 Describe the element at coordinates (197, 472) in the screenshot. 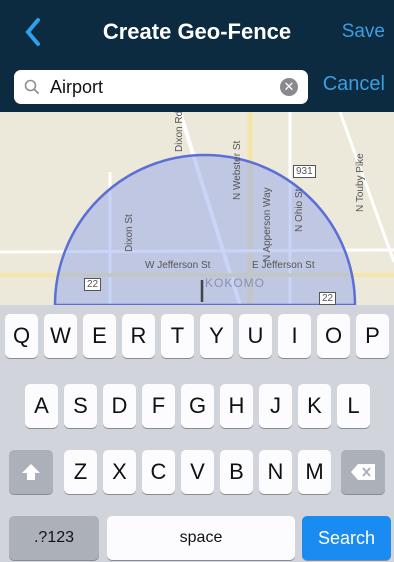

I see `key-v: V` at that location.